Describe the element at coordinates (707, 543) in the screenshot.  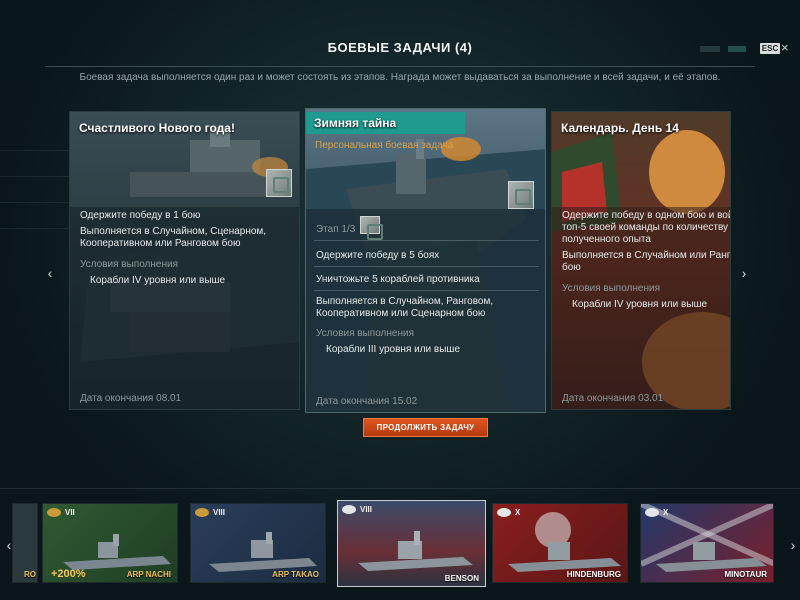
I see `ship-card: X MINOTAUR` at that location.